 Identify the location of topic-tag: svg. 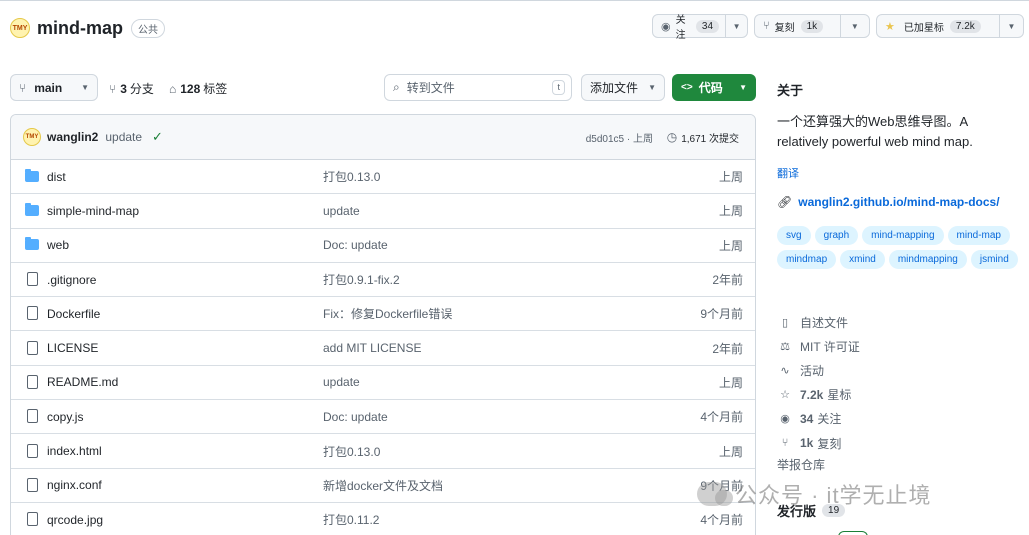
(794, 235).